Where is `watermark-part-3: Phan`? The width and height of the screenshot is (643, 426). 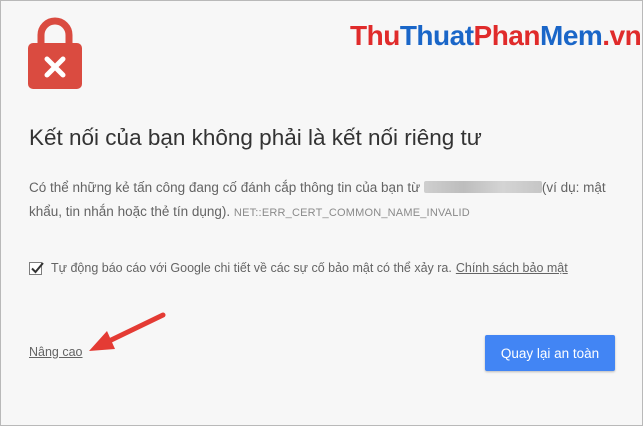 watermark-part-3: Phan is located at coordinates (507, 35).